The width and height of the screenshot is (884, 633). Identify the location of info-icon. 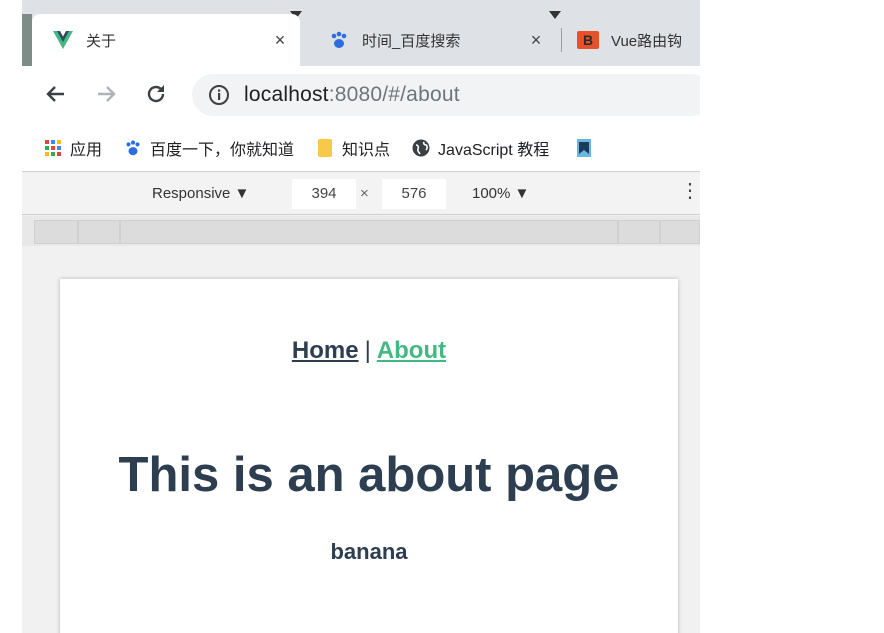
(219, 95).